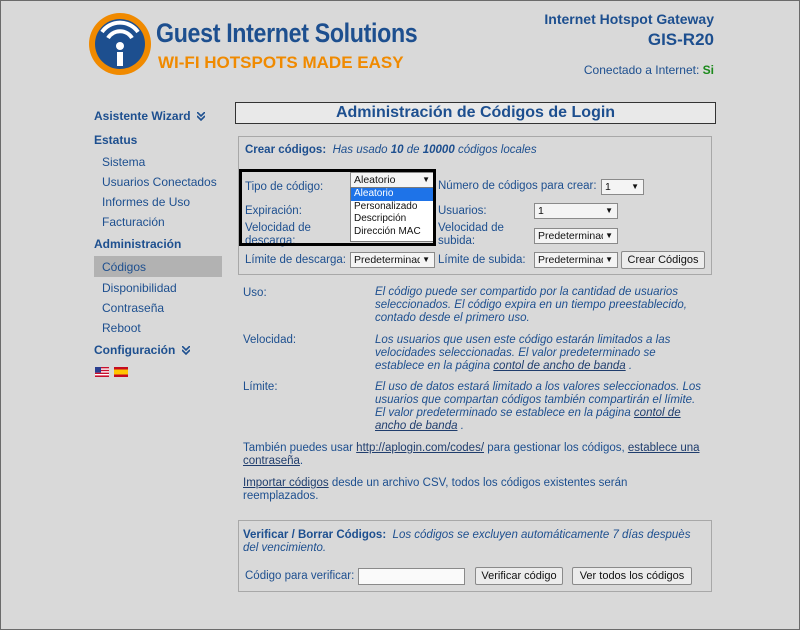  I want to click on page-title: Administración de Códigos de Login, so click(475, 113).